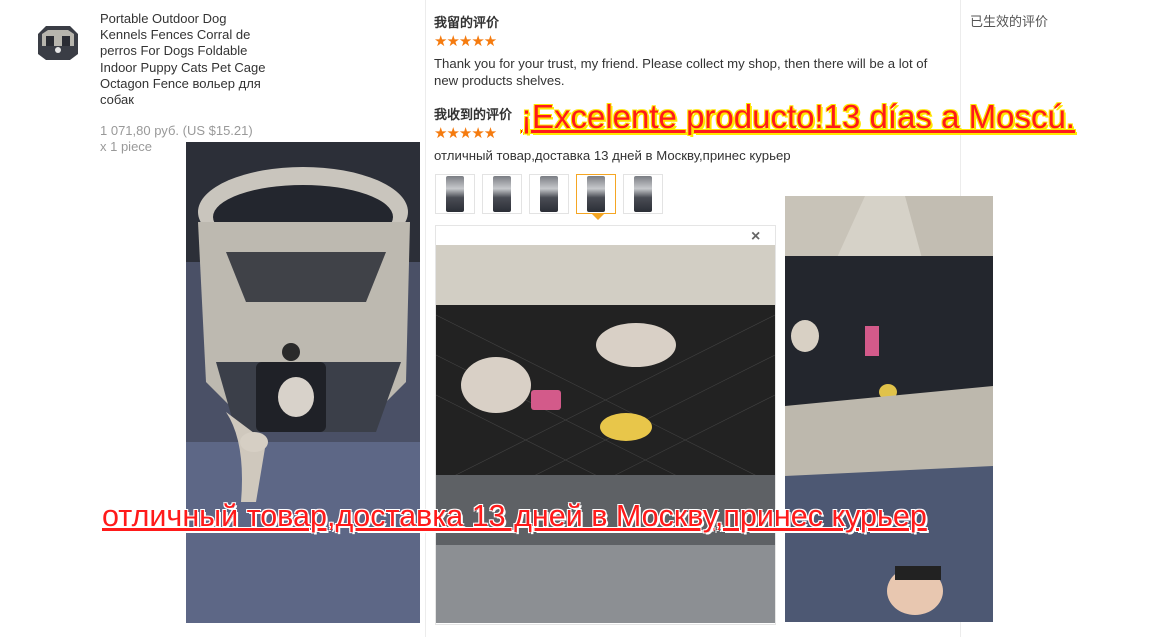  I want to click on review-thumbnail-active, so click(596, 194).